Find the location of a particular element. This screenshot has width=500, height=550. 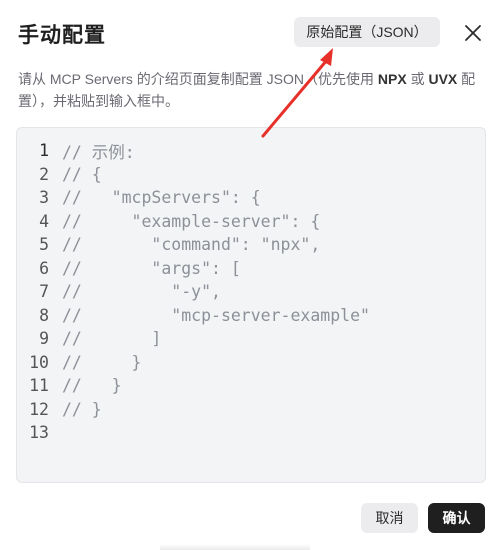

dialog-title: 手动配置 is located at coordinates (62, 35).